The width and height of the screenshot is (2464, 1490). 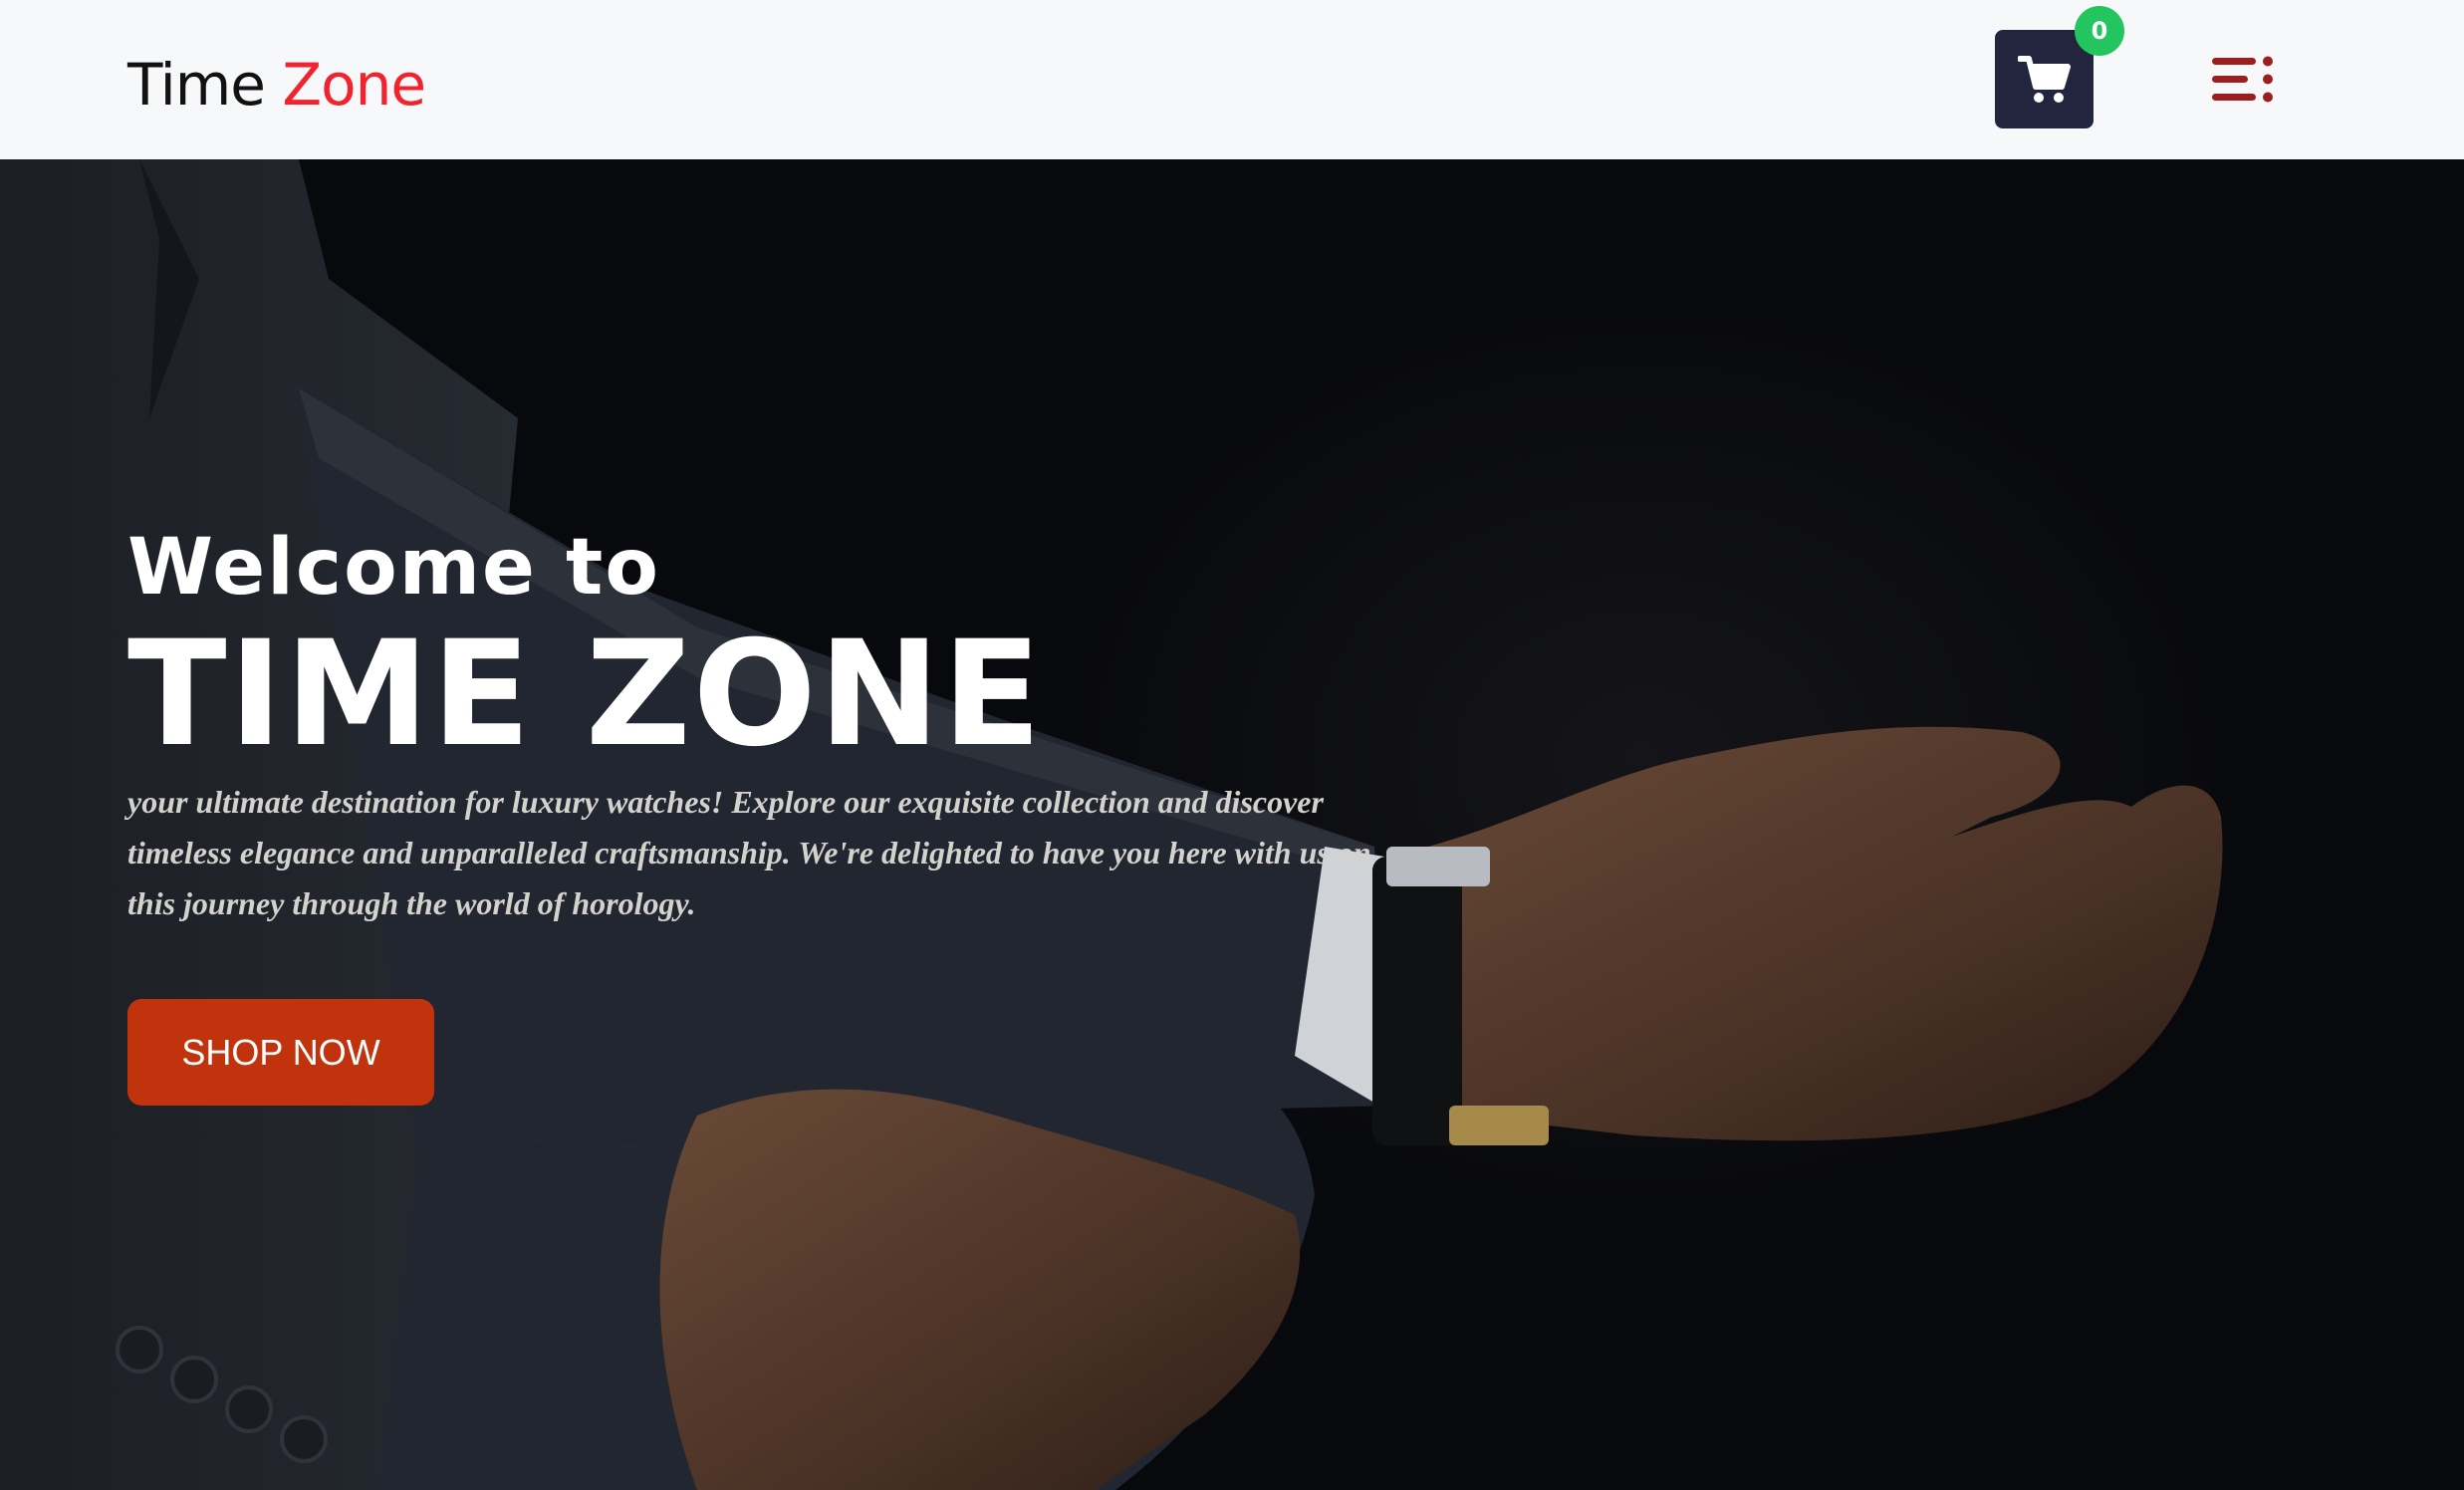 I want to click on menu-icon, so click(x=2242, y=79).